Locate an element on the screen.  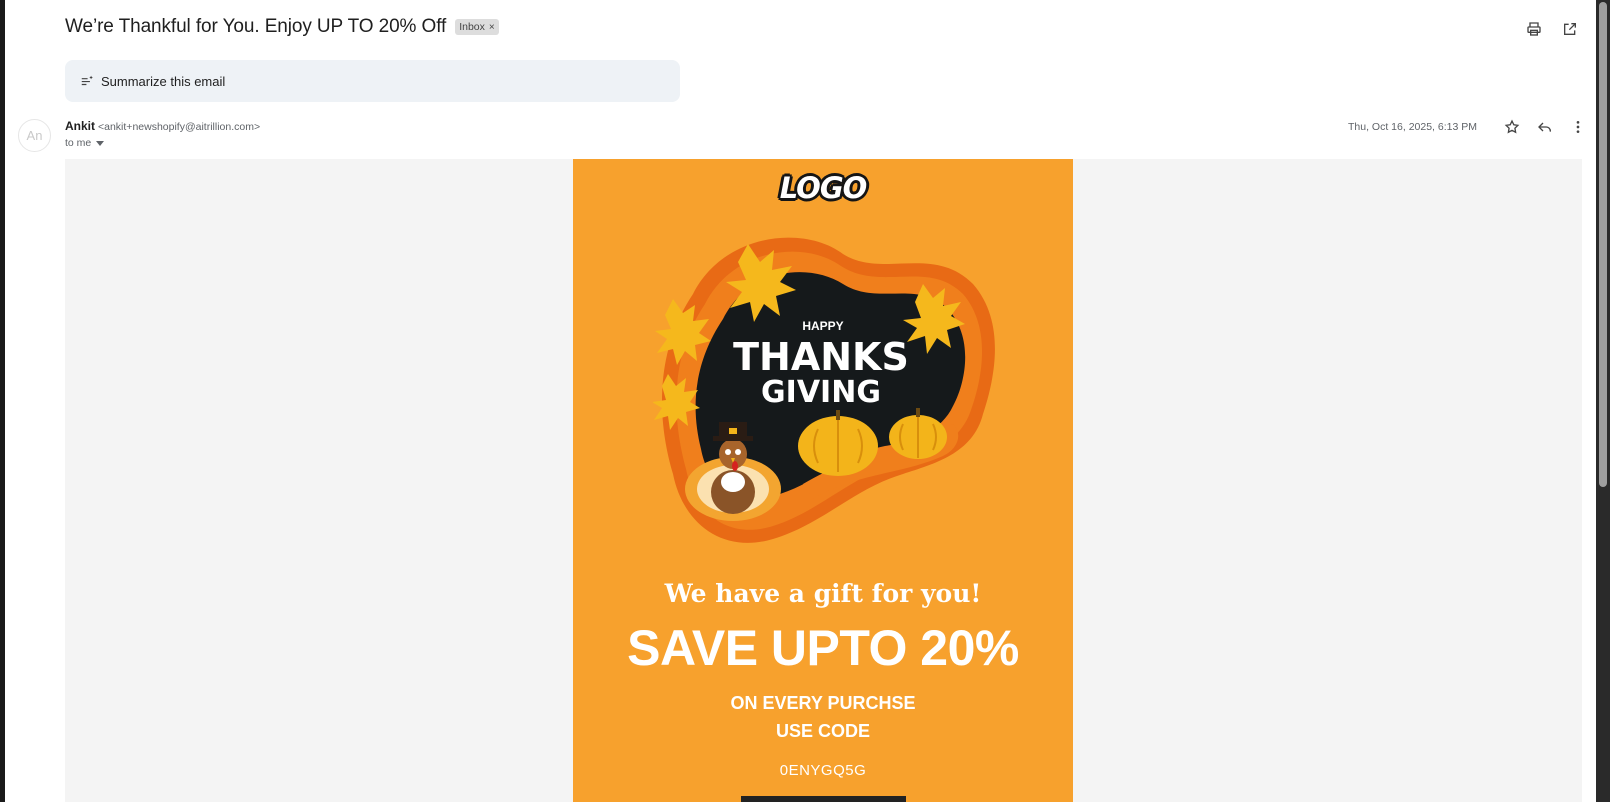
printer-icon is located at coordinates (1534, 29).